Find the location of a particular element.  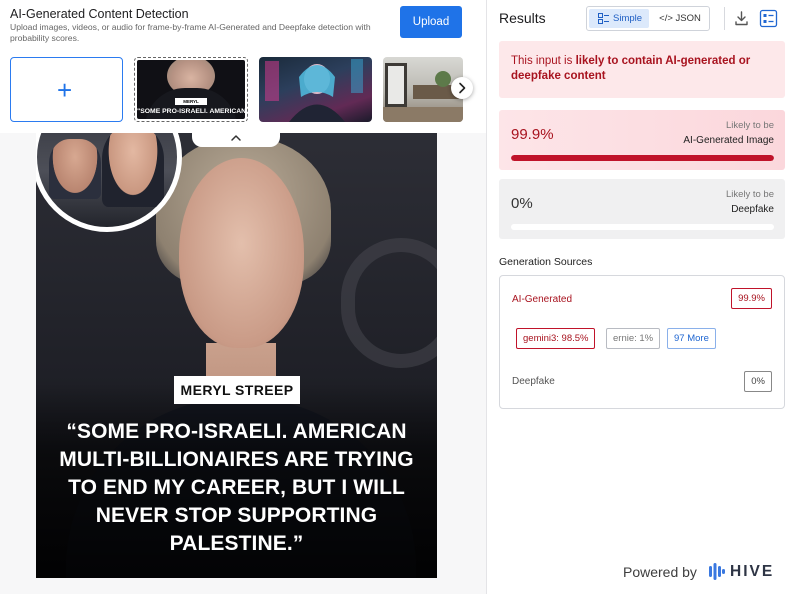

report-view-button is located at coordinates (768, 18).